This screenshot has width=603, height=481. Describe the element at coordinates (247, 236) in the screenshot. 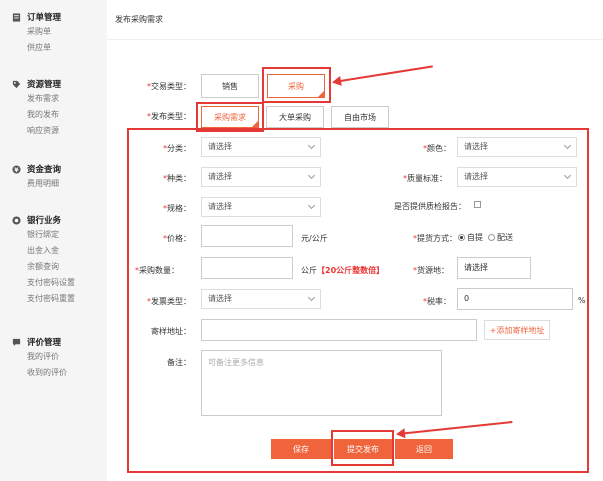

I see `price-input` at that location.